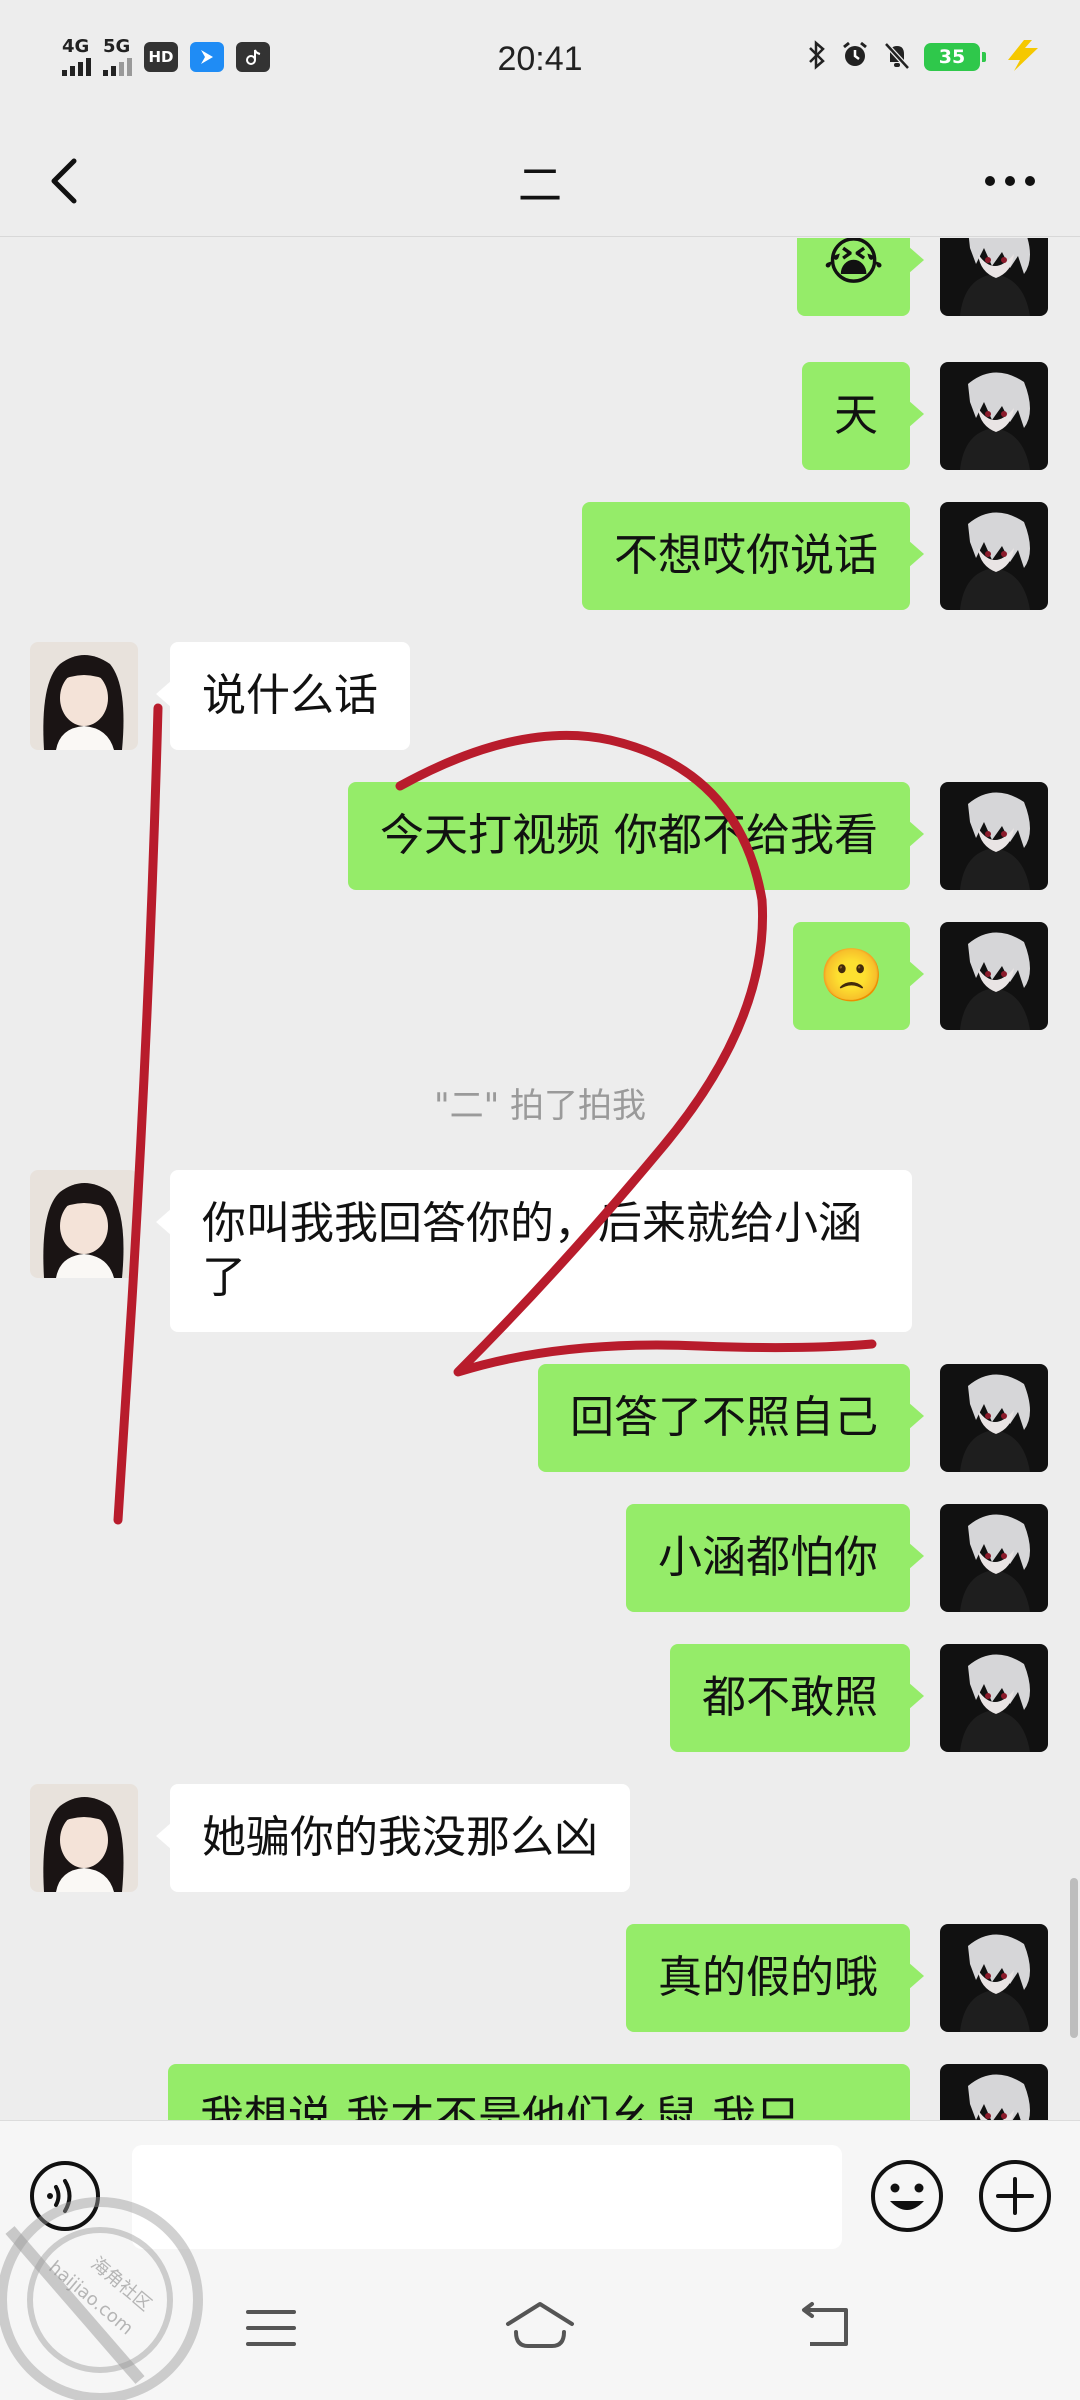 The height and width of the screenshot is (2400, 1080). Describe the element at coordinates (1074, 1958) in the screenshot. I see `scrollbar-thumb` at that location.